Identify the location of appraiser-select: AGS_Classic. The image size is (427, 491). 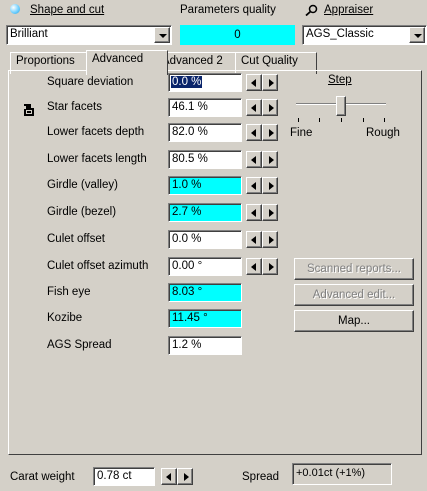
(364, 35).